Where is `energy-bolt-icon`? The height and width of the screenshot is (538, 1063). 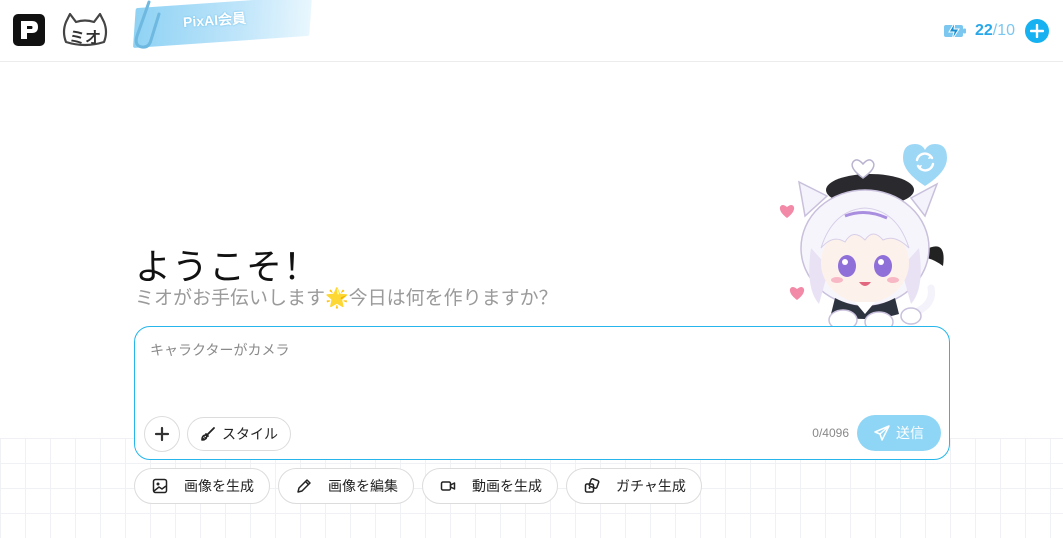 energy-bolt-icon is located at coordinates (954, 31).